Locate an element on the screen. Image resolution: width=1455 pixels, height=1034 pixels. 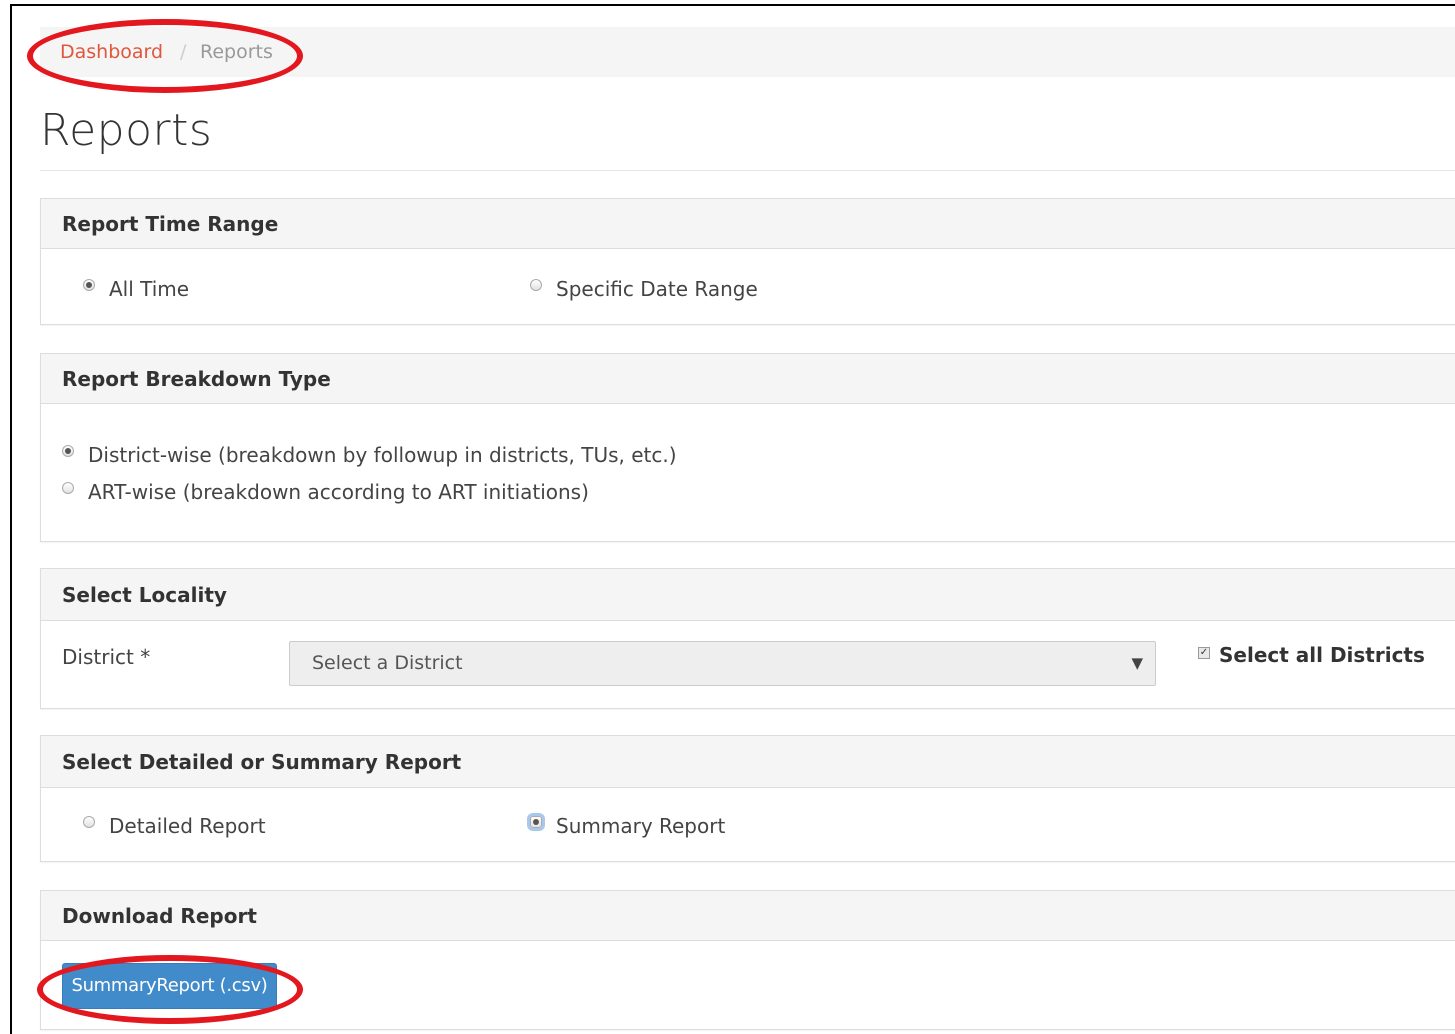
district-select-placeholder: Select a District is located at coordinates (387, 663).